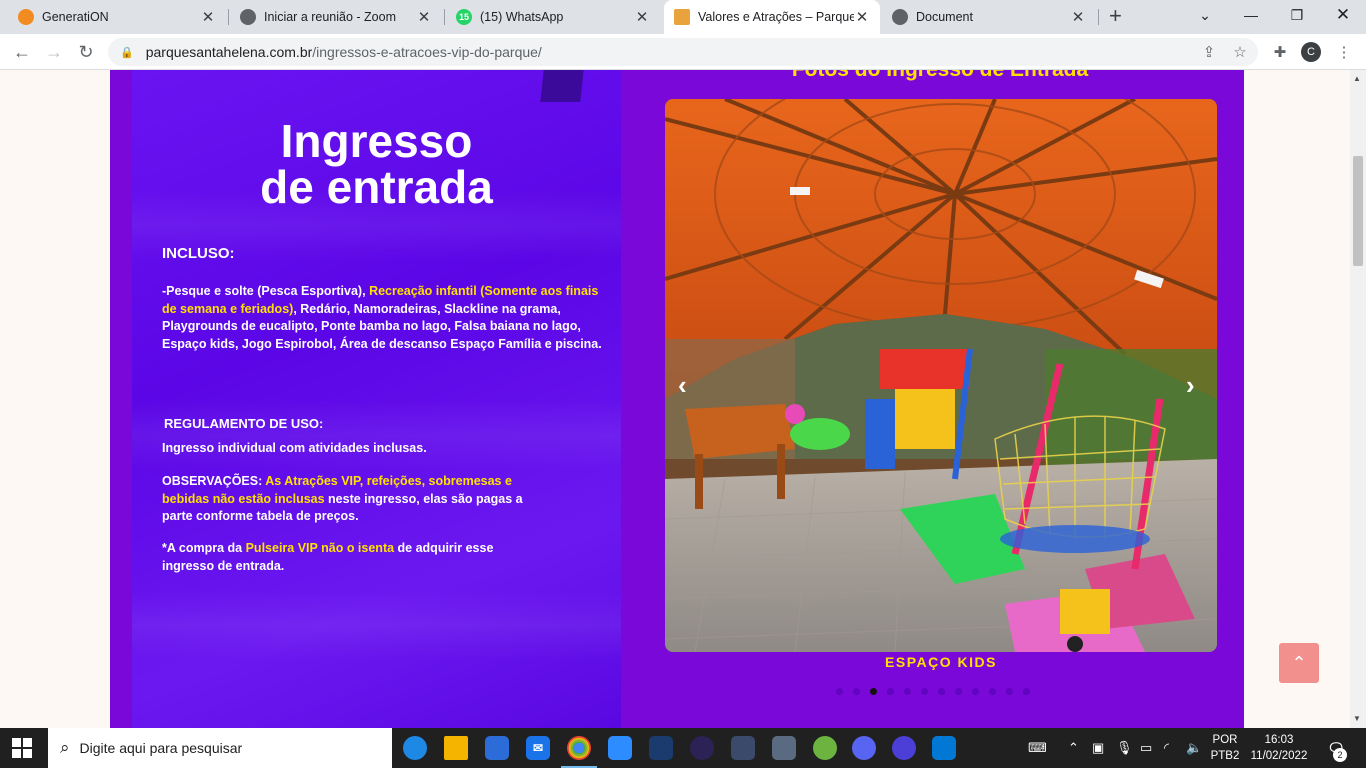 This screenshot has height=768, width=1366. I want to click on postman-icon, so click(904, 748).